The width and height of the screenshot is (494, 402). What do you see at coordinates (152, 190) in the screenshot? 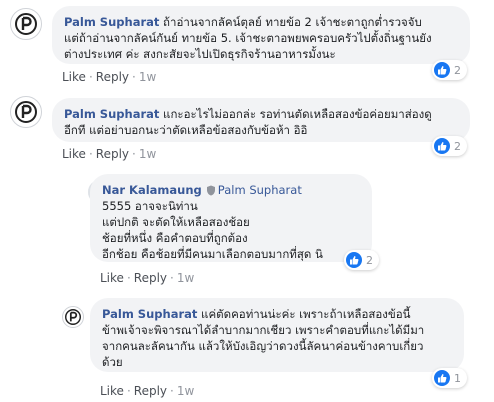
I see `comment-author: Nar Kalamaung` at bounding box center [152, 190].